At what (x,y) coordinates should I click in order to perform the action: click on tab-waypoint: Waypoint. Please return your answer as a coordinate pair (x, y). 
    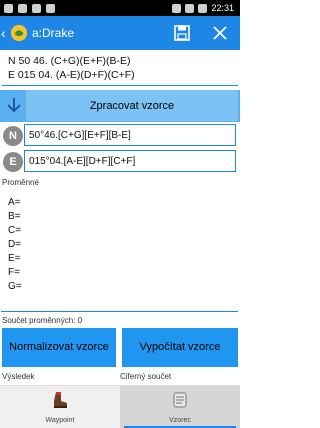
    Looking at the image, I should click on (60, 407).